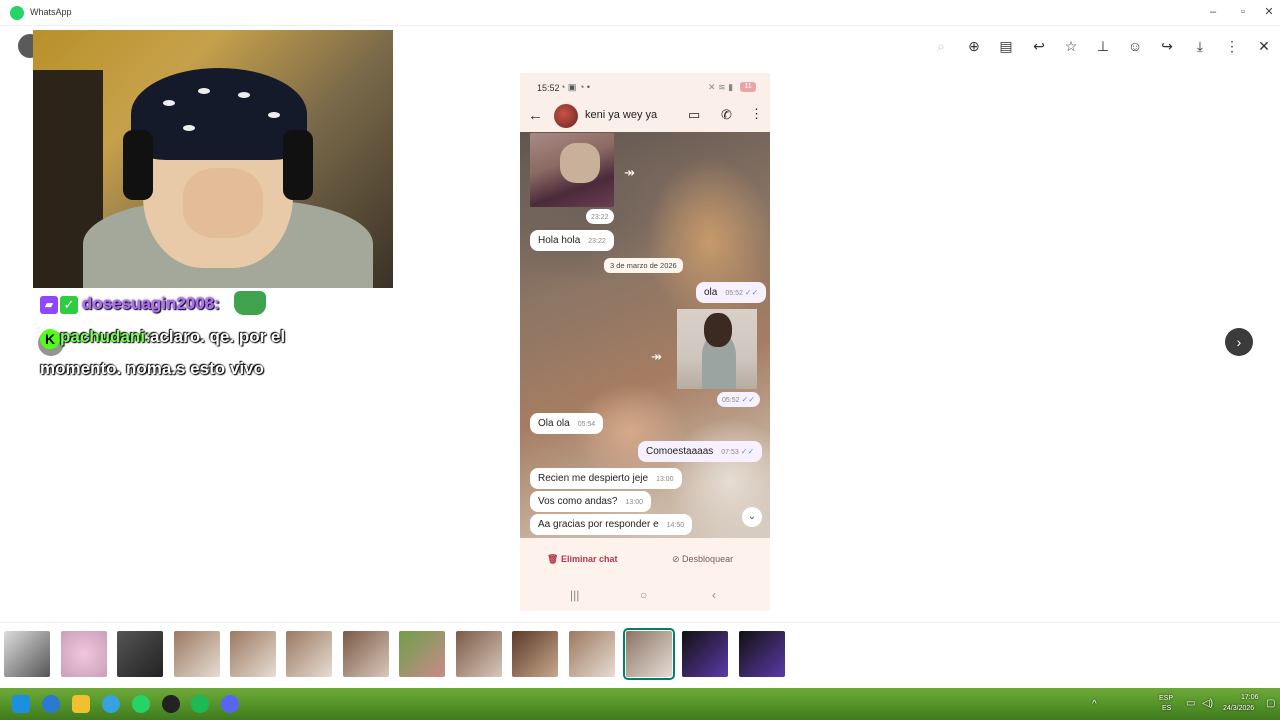 The image size is (1280, 720). I want to click on home-icon: ○, so click(644, 595).